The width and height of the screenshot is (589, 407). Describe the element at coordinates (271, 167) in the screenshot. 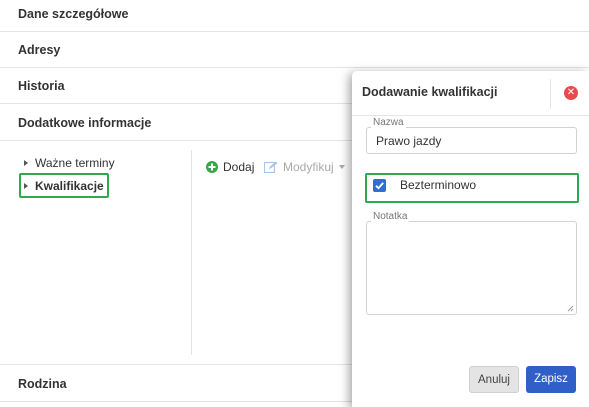

I see `edit-icon` at that location.